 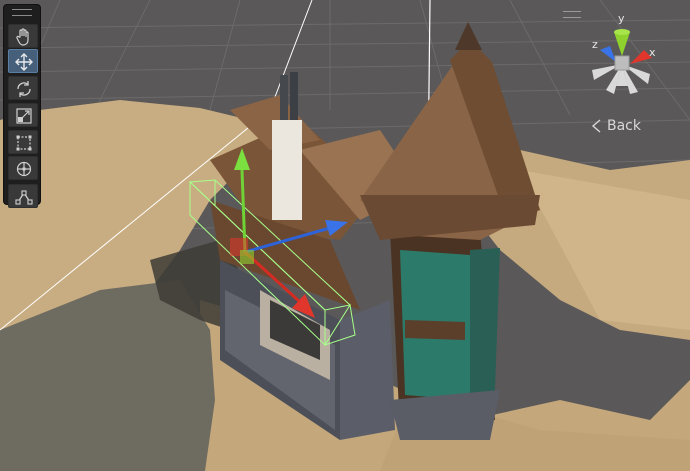 I want to click on hand-tool-button, so click(x=23, y=36).